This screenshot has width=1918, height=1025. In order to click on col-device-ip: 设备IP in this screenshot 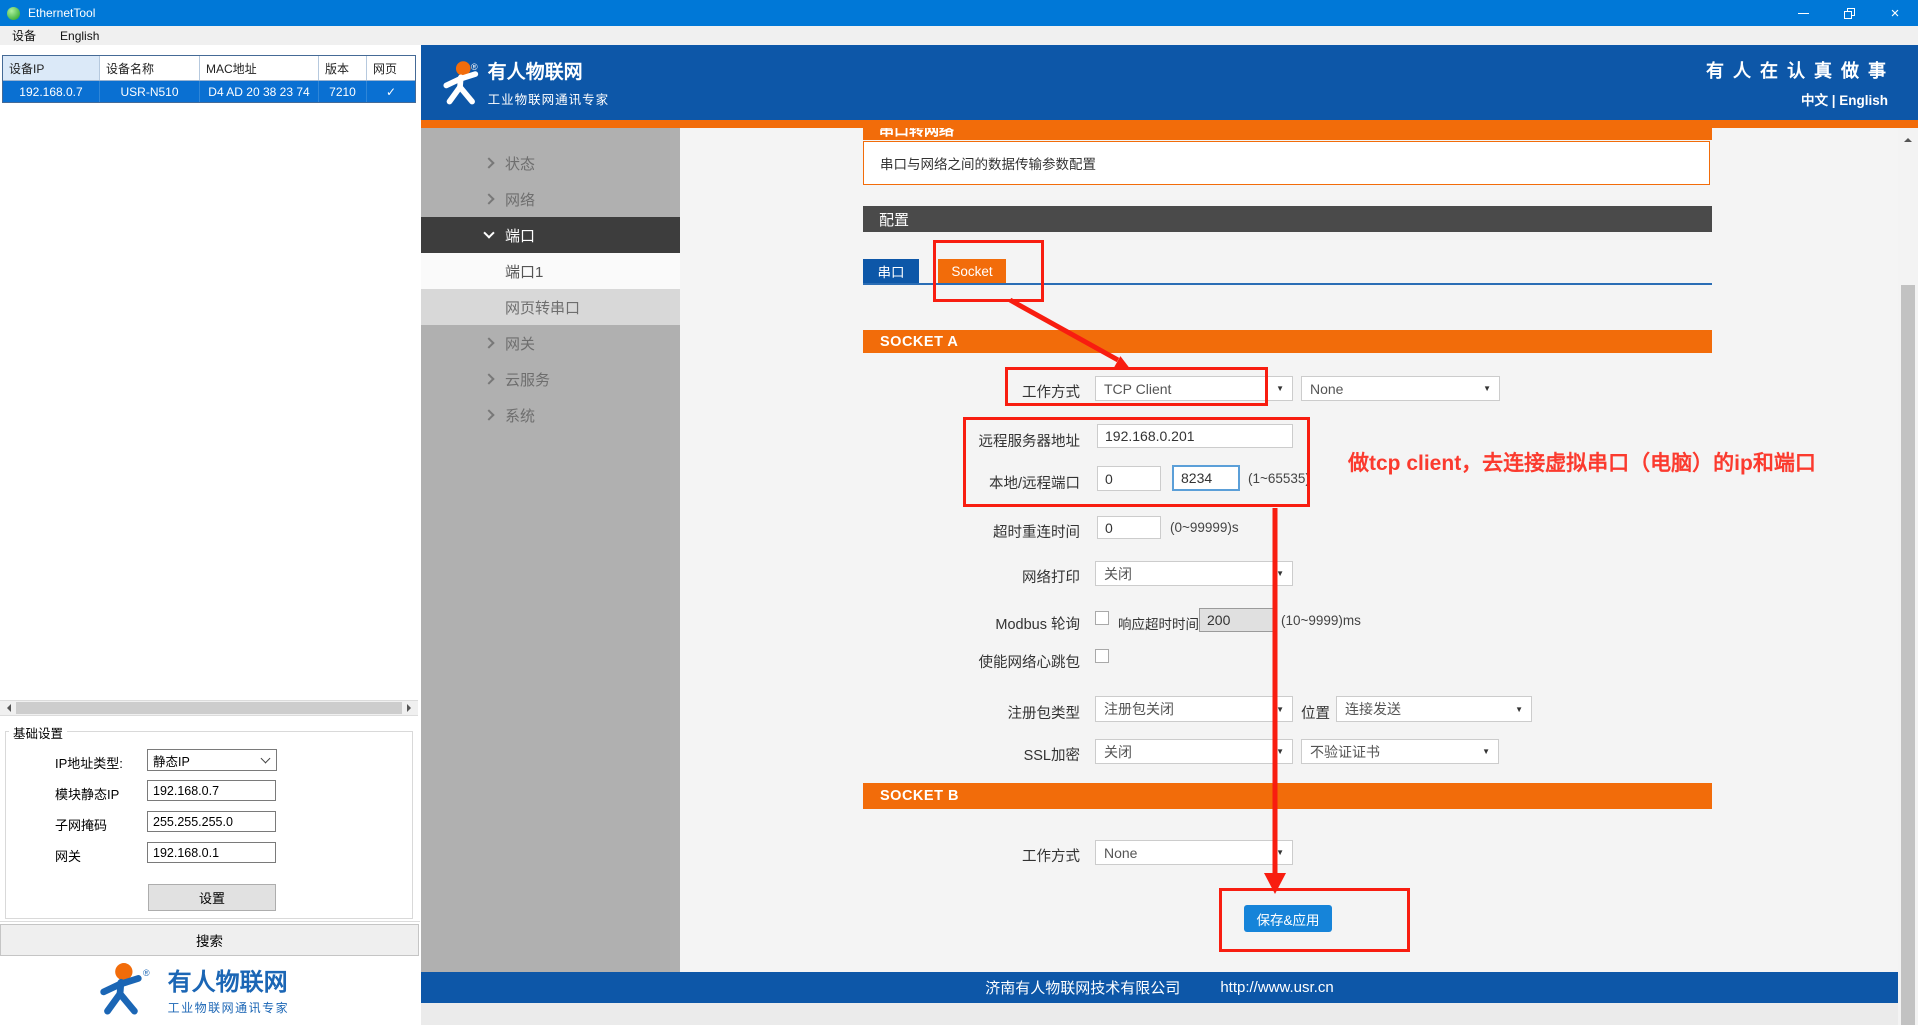, I will do `click(51, 68)`.